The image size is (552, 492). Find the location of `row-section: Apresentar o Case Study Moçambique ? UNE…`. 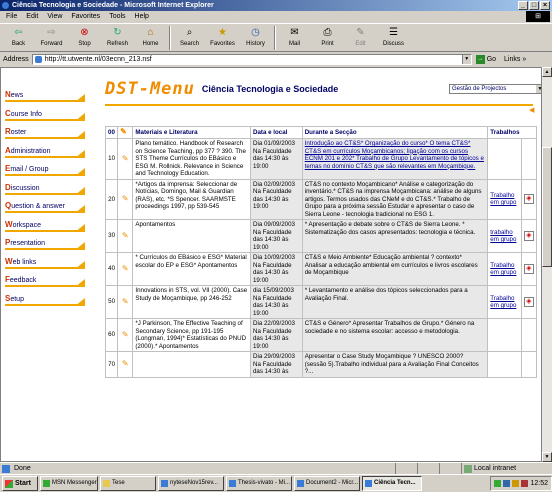

row-section: Apresentar o Case Study Moçambique ? UNE… is located at coordinates (395, 364).